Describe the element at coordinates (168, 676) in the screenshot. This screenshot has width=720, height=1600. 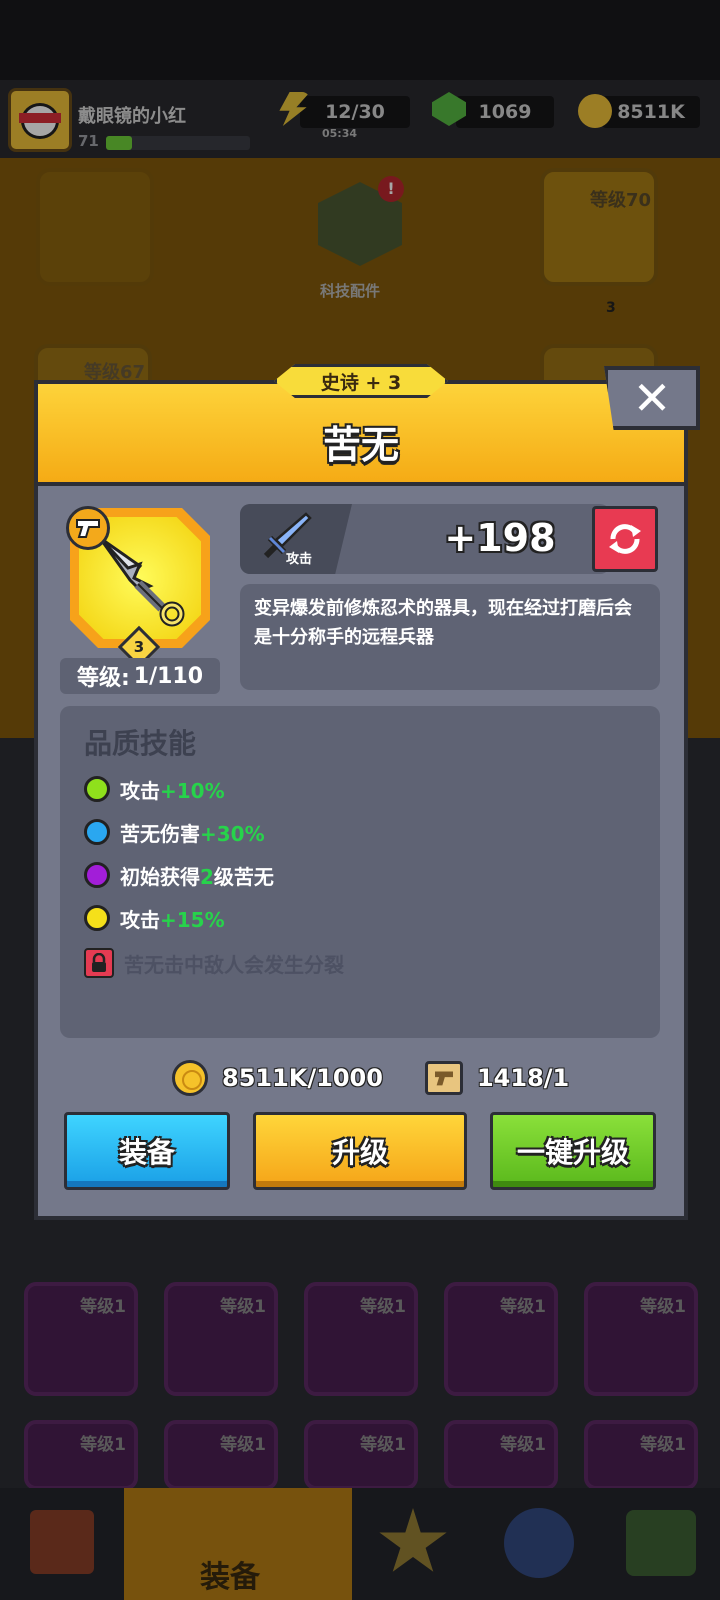
I see `item-level-value: 1/110` at that location.